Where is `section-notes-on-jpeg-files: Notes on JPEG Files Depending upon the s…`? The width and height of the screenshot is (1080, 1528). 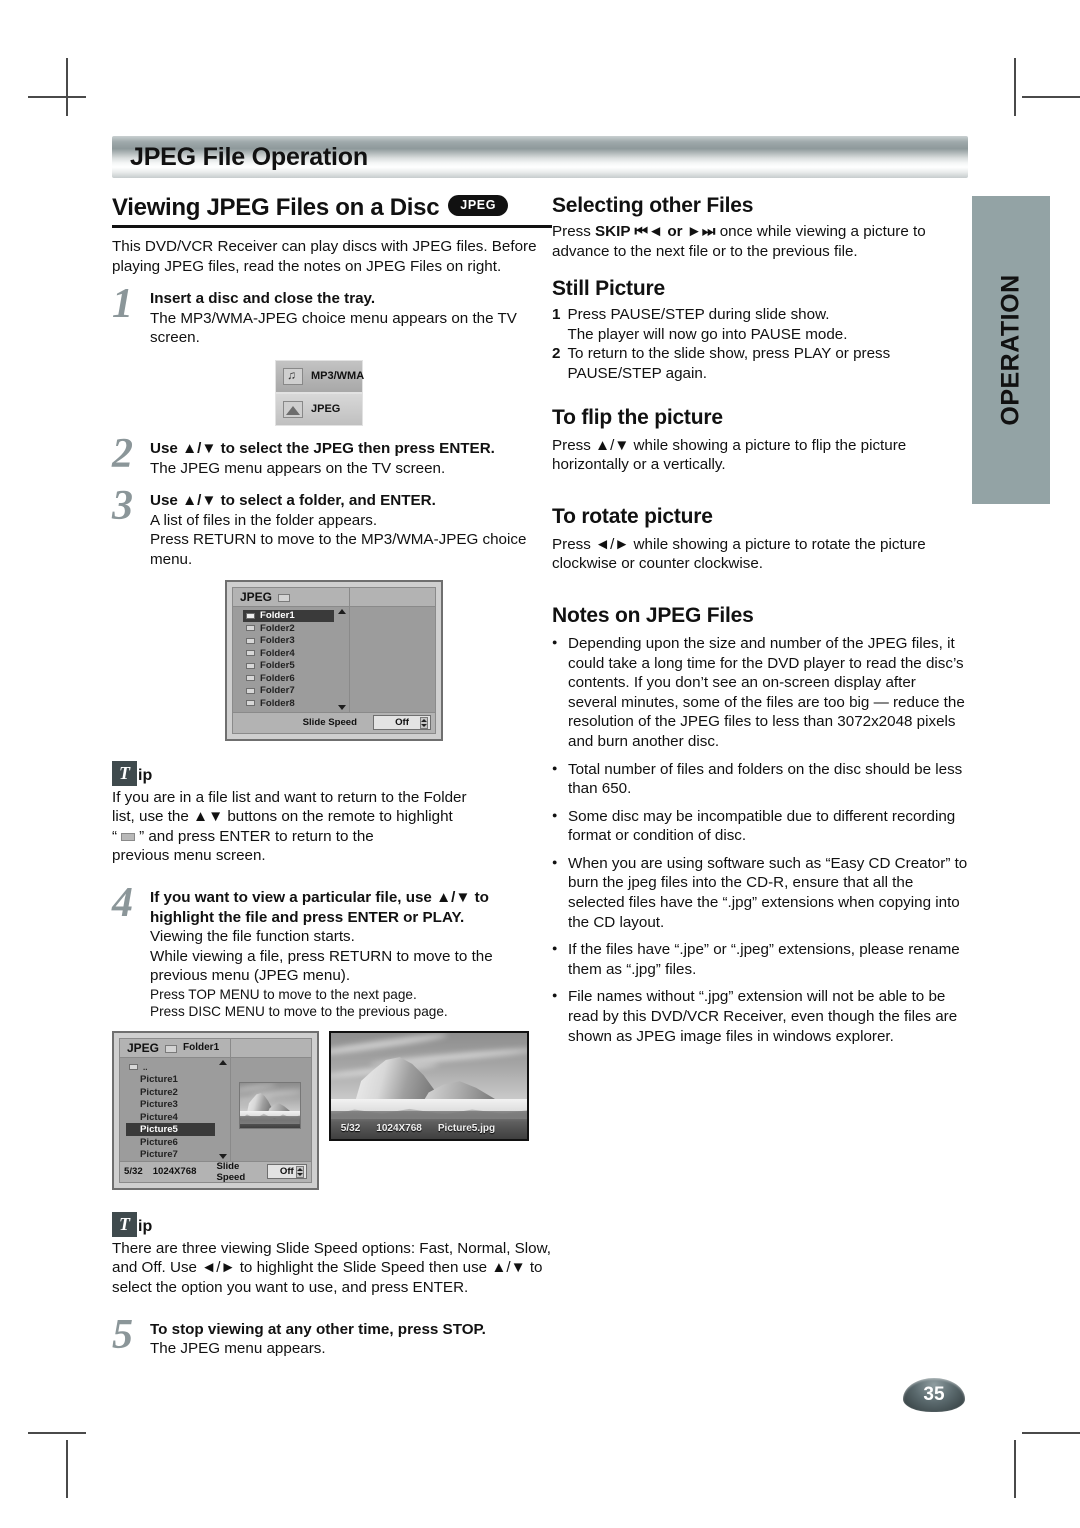
section-notes-on-jpeg-files: Notes on JPEG Files Depending upon the s… is located at coordinates (760, 825).